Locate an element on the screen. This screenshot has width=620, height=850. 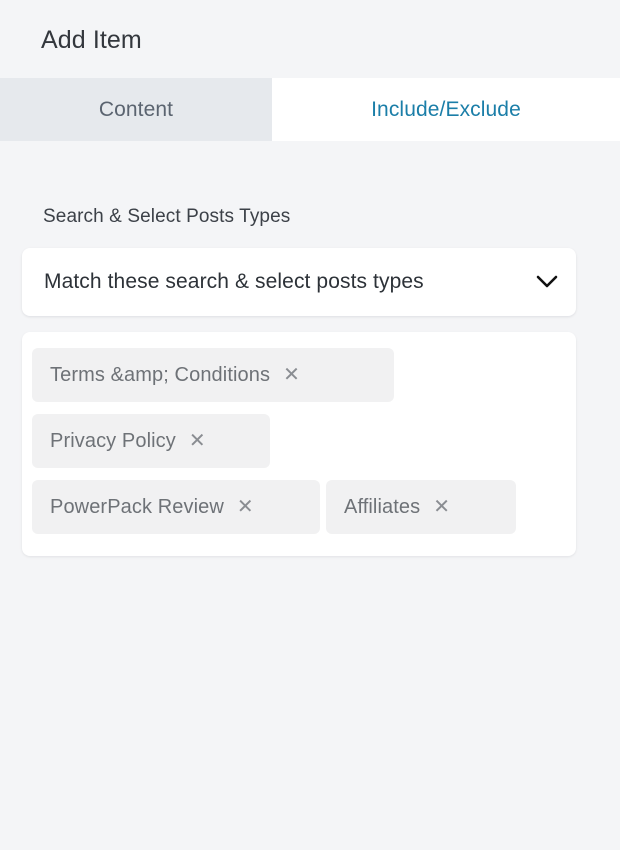
selected-tag: Privacy Policy ✕ is located at coordinates (151, 441).